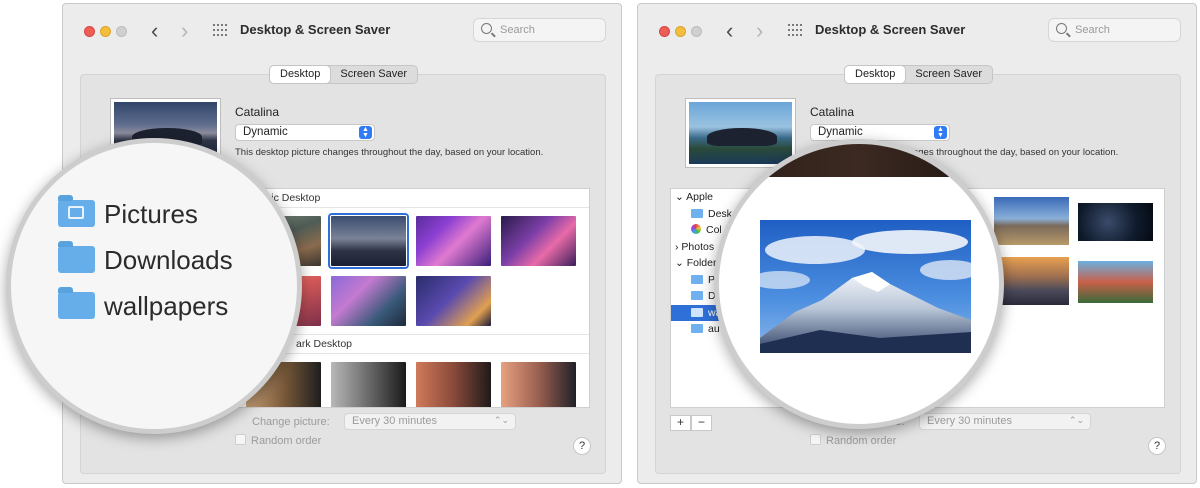 This screenshot has width=1200, height=488. What do you see at coordinates (143, 304) in the screenshot?
I see `magnified-item-wallpapers: wallpapers` at bounding box center [143, 304].